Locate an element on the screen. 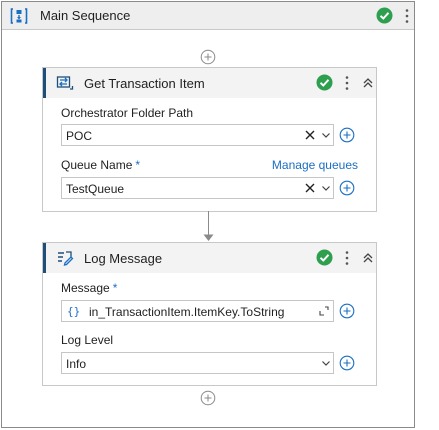 The height and width of the screenshot is (430, 439). folder-path-label: Orchestrator Folder Path is located at coordinates (127, 113).